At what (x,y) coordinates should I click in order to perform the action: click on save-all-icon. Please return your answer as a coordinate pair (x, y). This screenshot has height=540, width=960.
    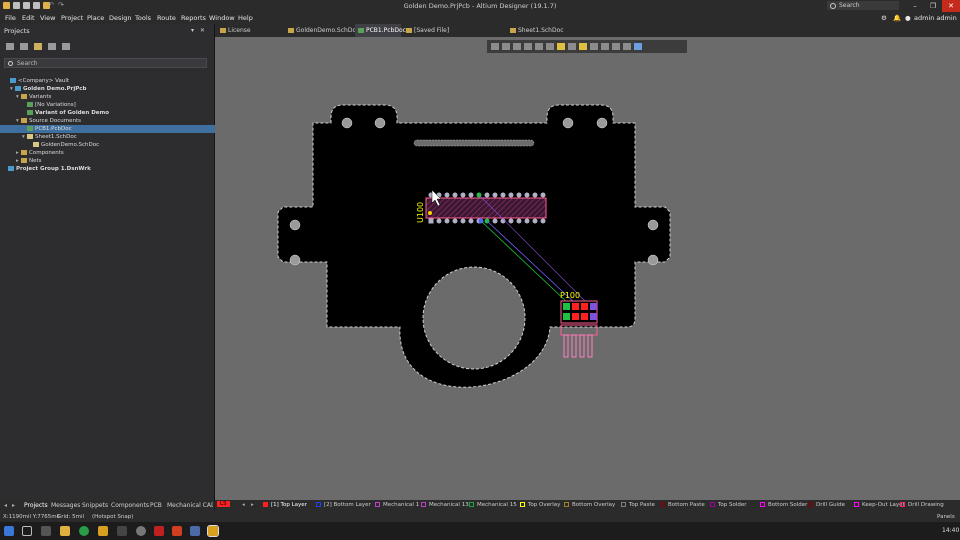
    Looking at the image, I should click on (52, 46).